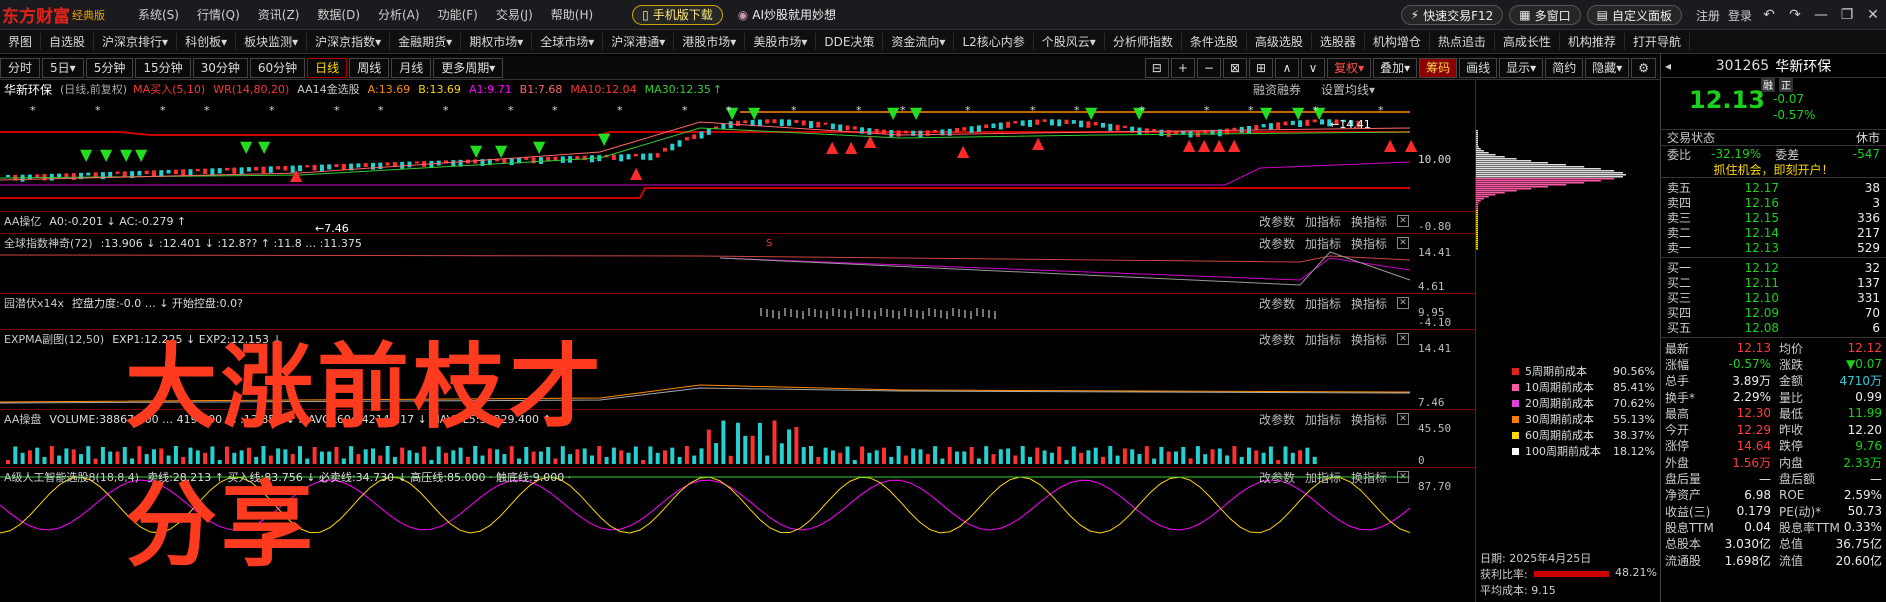 The height and width of the screenshot is (602, 1886). What do you see at coordinates (1478, 67) in the screenshot?
I see `draw-line-button: 画线` at bounding box center [1478, 67].